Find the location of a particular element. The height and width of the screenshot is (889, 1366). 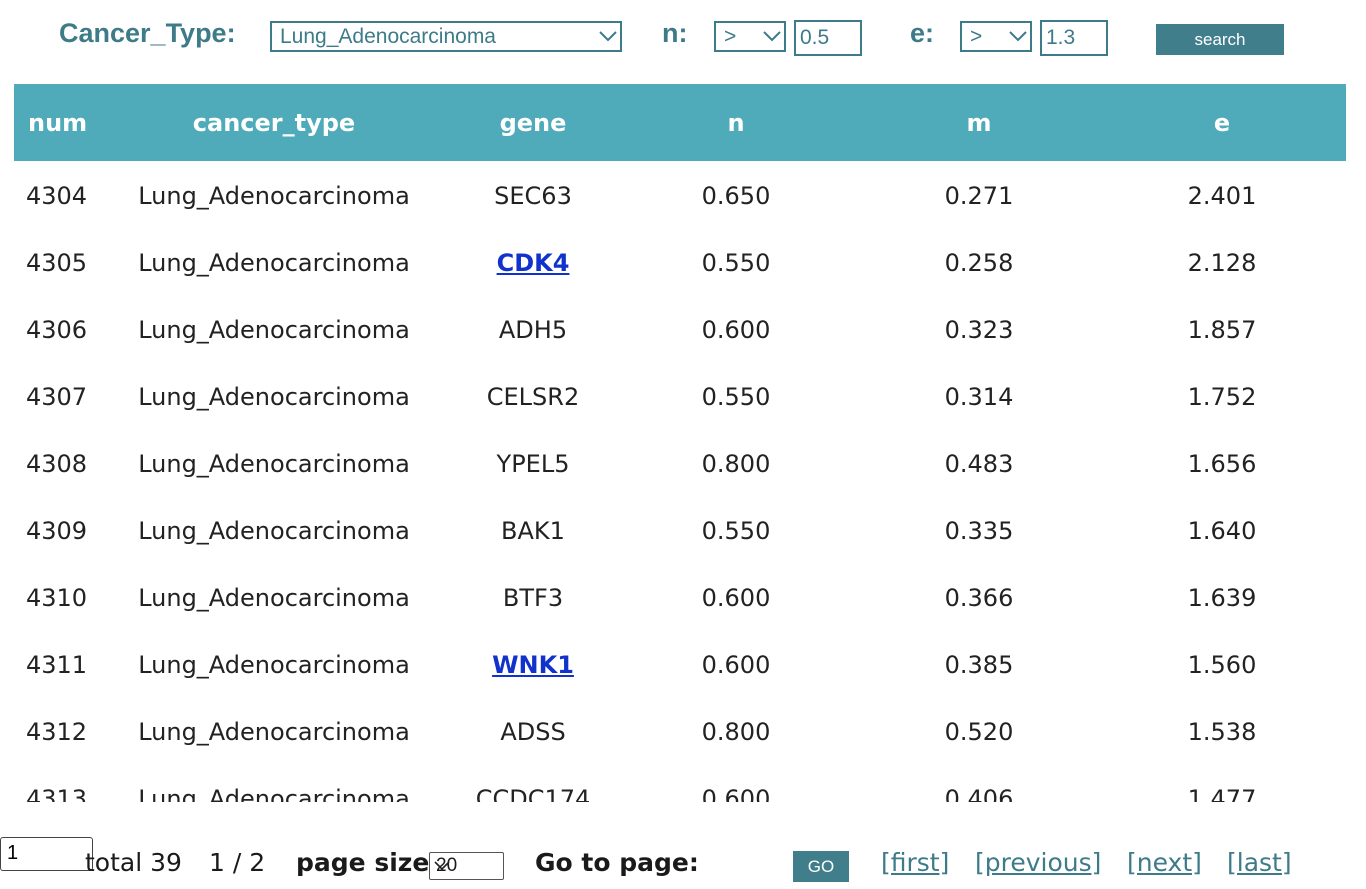

cancer-type-select: Lung_Adenocarcinoma is located at coordinates (446, 36).